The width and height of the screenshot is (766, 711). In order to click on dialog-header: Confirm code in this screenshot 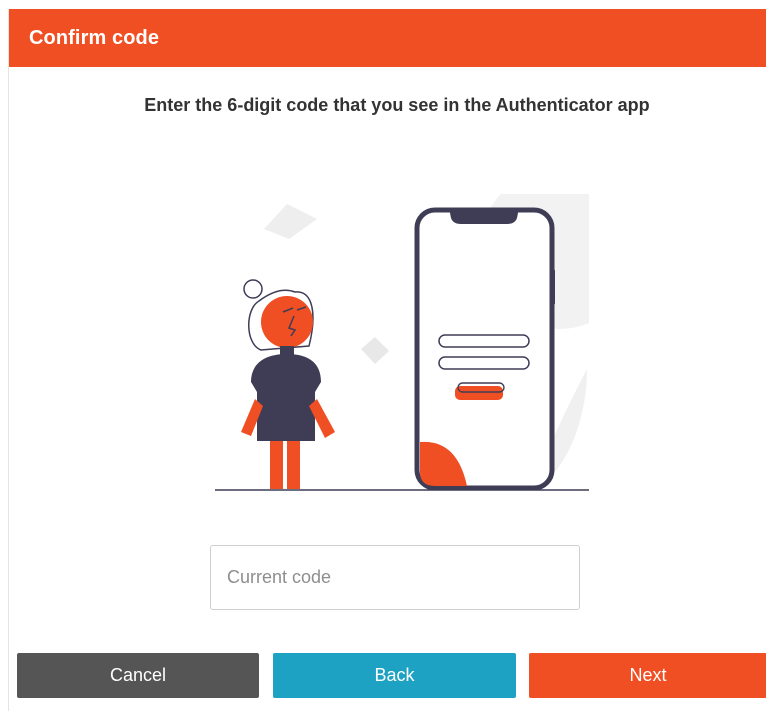, I will do `click(387, 38)`.